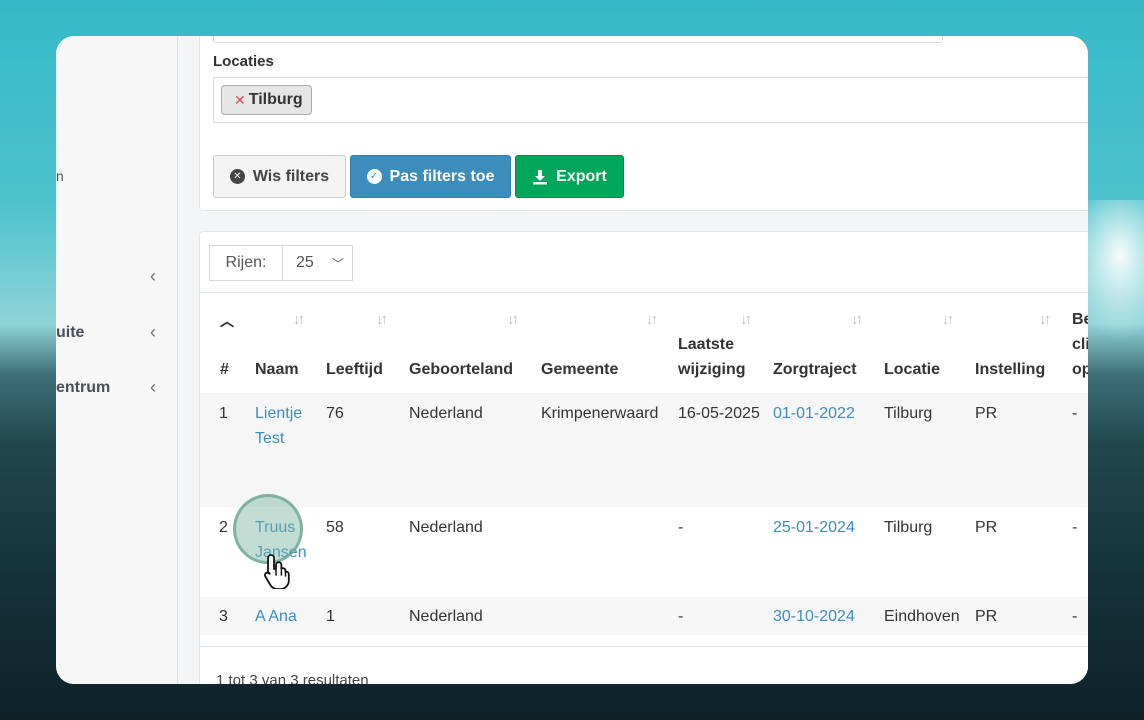  Describe the element at coordinates (240, 100) in the screenshot. I see `remove-tag-icon: ✕` at that location.